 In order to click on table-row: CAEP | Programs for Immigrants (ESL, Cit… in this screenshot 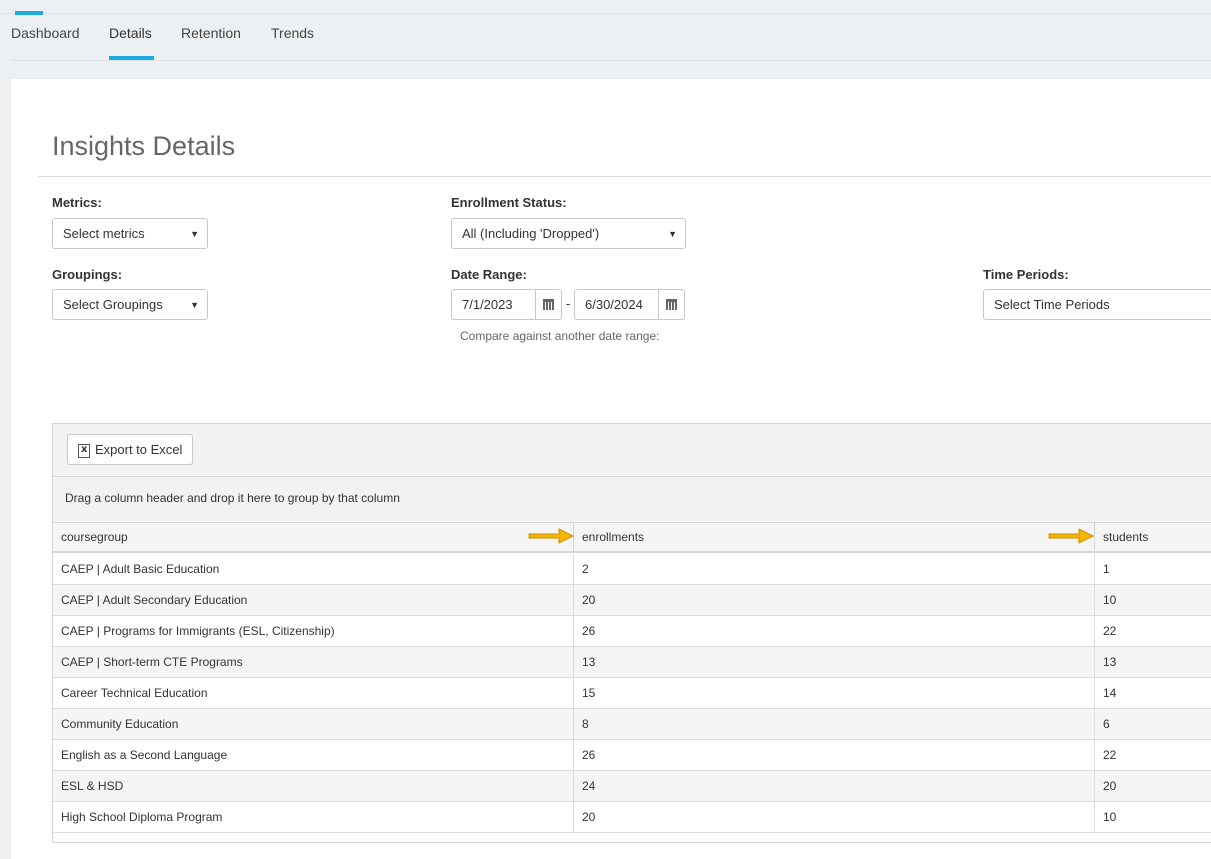, I will do `click(632, 631)`.